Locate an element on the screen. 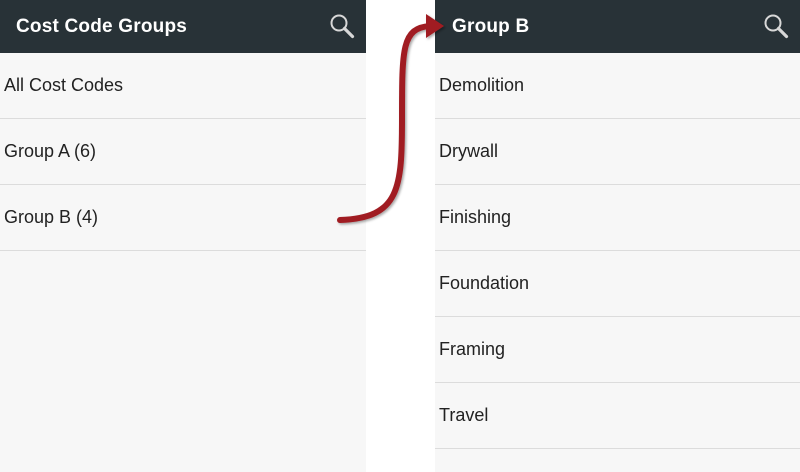  list-item-label: Demolition is located at coordinates (482, 85).